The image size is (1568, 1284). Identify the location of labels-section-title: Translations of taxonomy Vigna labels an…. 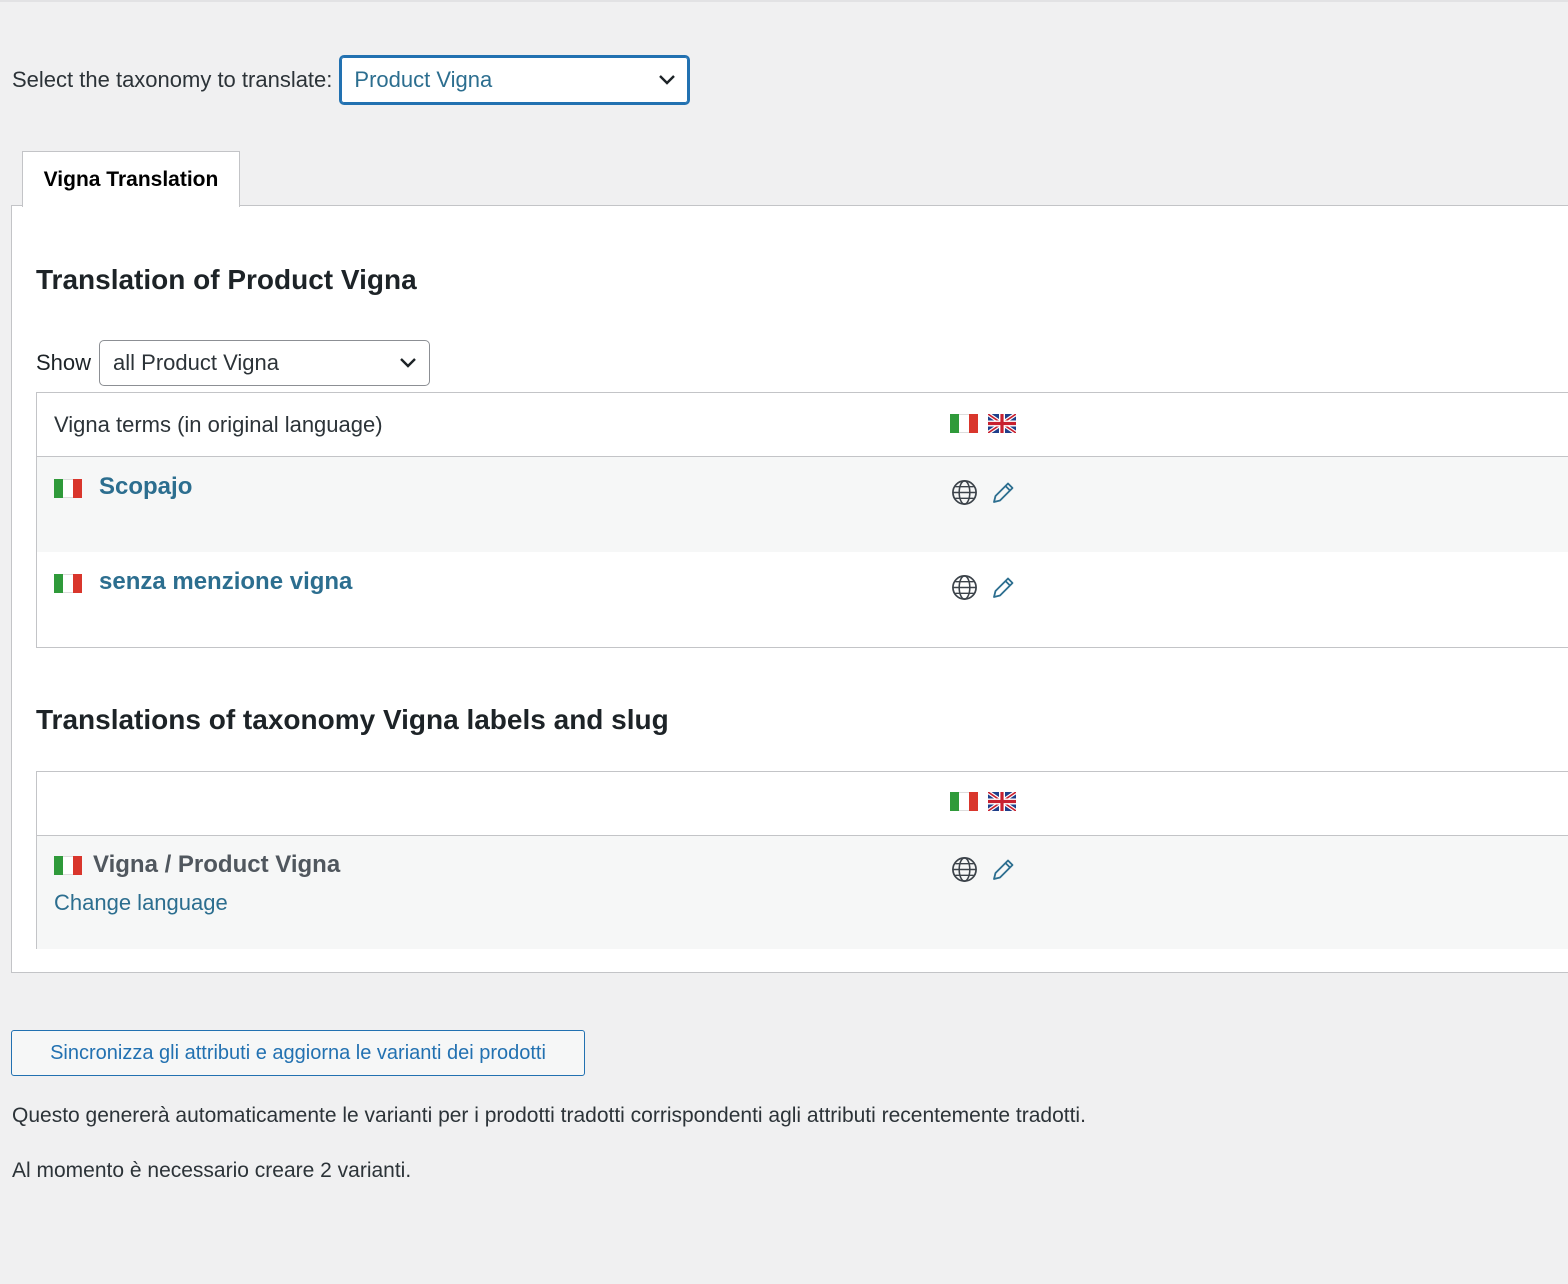
(352, 719).